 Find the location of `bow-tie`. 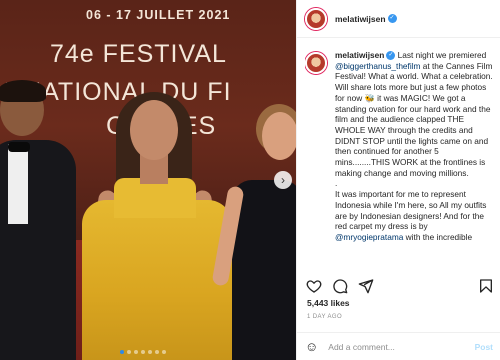

bow-tie is located at coordinates (19, 147).